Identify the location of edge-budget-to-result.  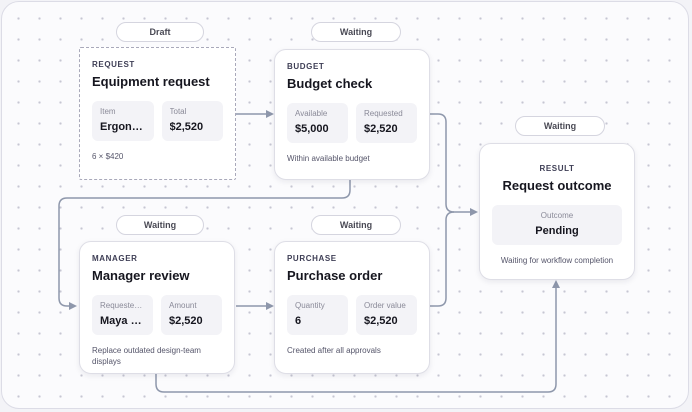
(454, 164).